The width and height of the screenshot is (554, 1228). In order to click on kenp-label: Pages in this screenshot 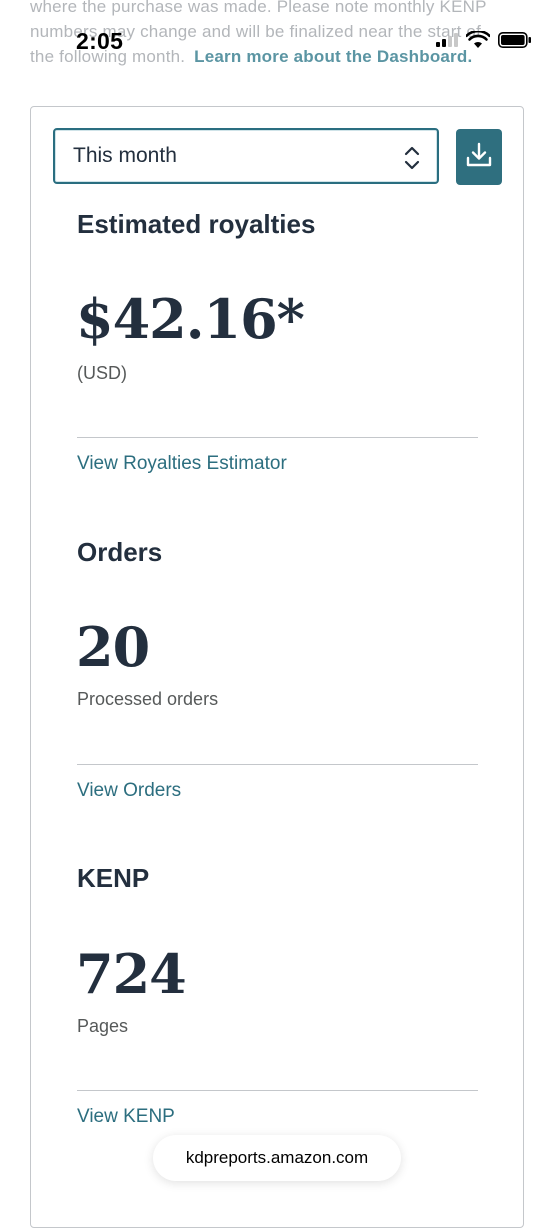, I will do `click(103, 1026)`.